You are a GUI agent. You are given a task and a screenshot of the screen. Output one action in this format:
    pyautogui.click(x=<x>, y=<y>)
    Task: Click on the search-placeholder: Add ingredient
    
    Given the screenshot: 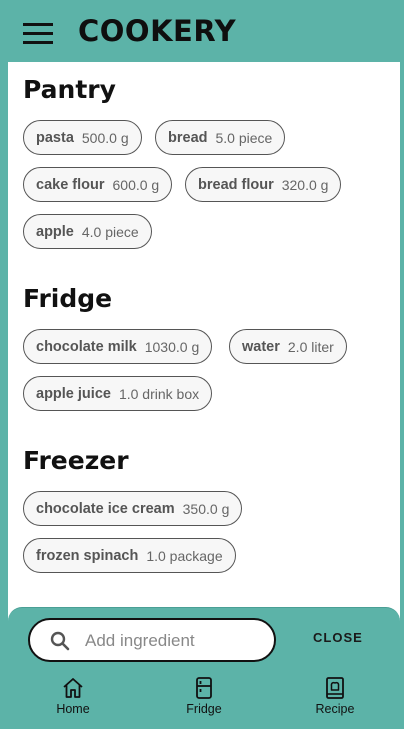 What is the action you would take?
    pyautogui.click(x=140, y=640)
    